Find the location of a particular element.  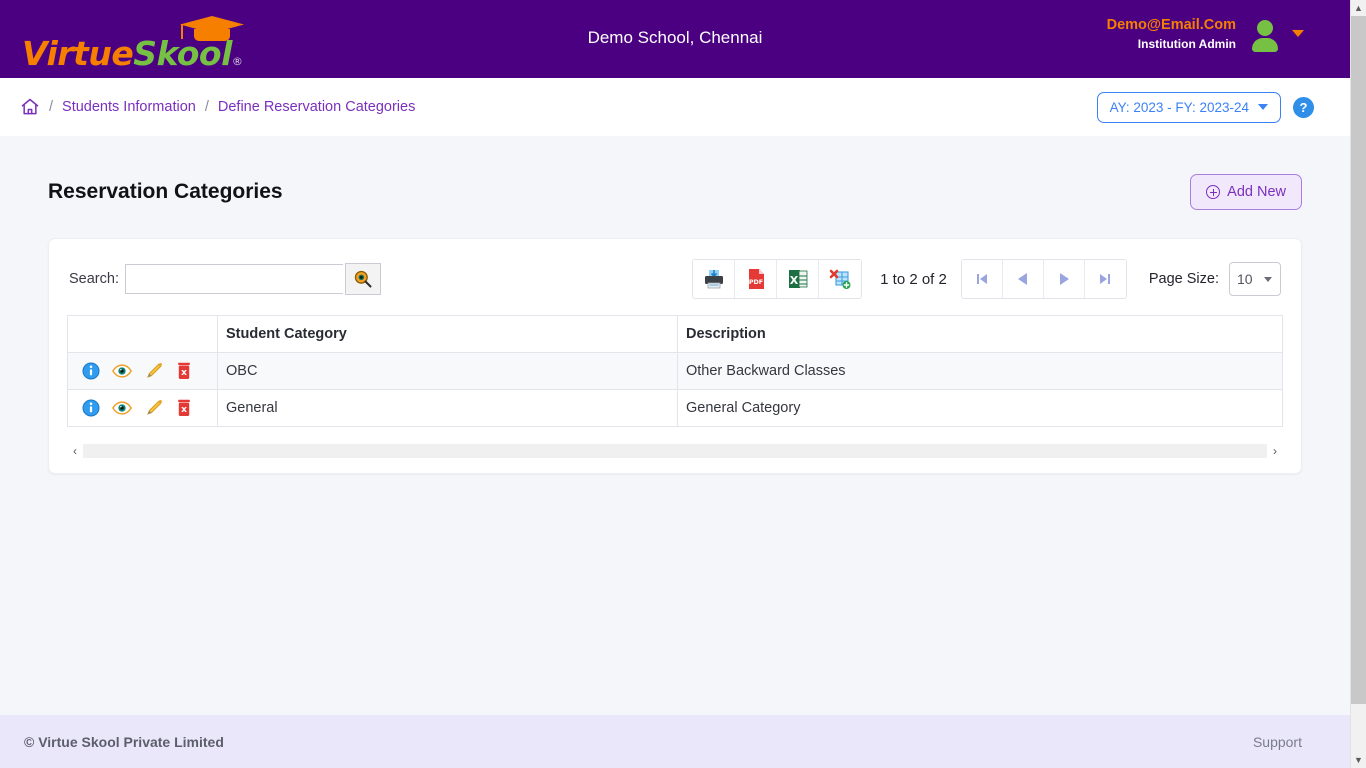

academic-year-select: AY: 2023 - FY: 2023-24 is located at coordinates (1188, 107).